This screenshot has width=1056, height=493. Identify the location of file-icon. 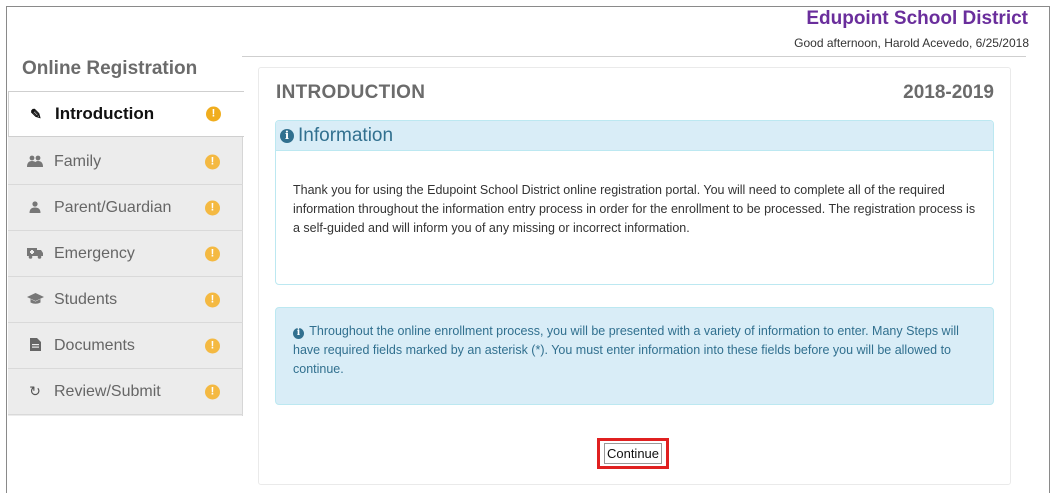
(35, 345).